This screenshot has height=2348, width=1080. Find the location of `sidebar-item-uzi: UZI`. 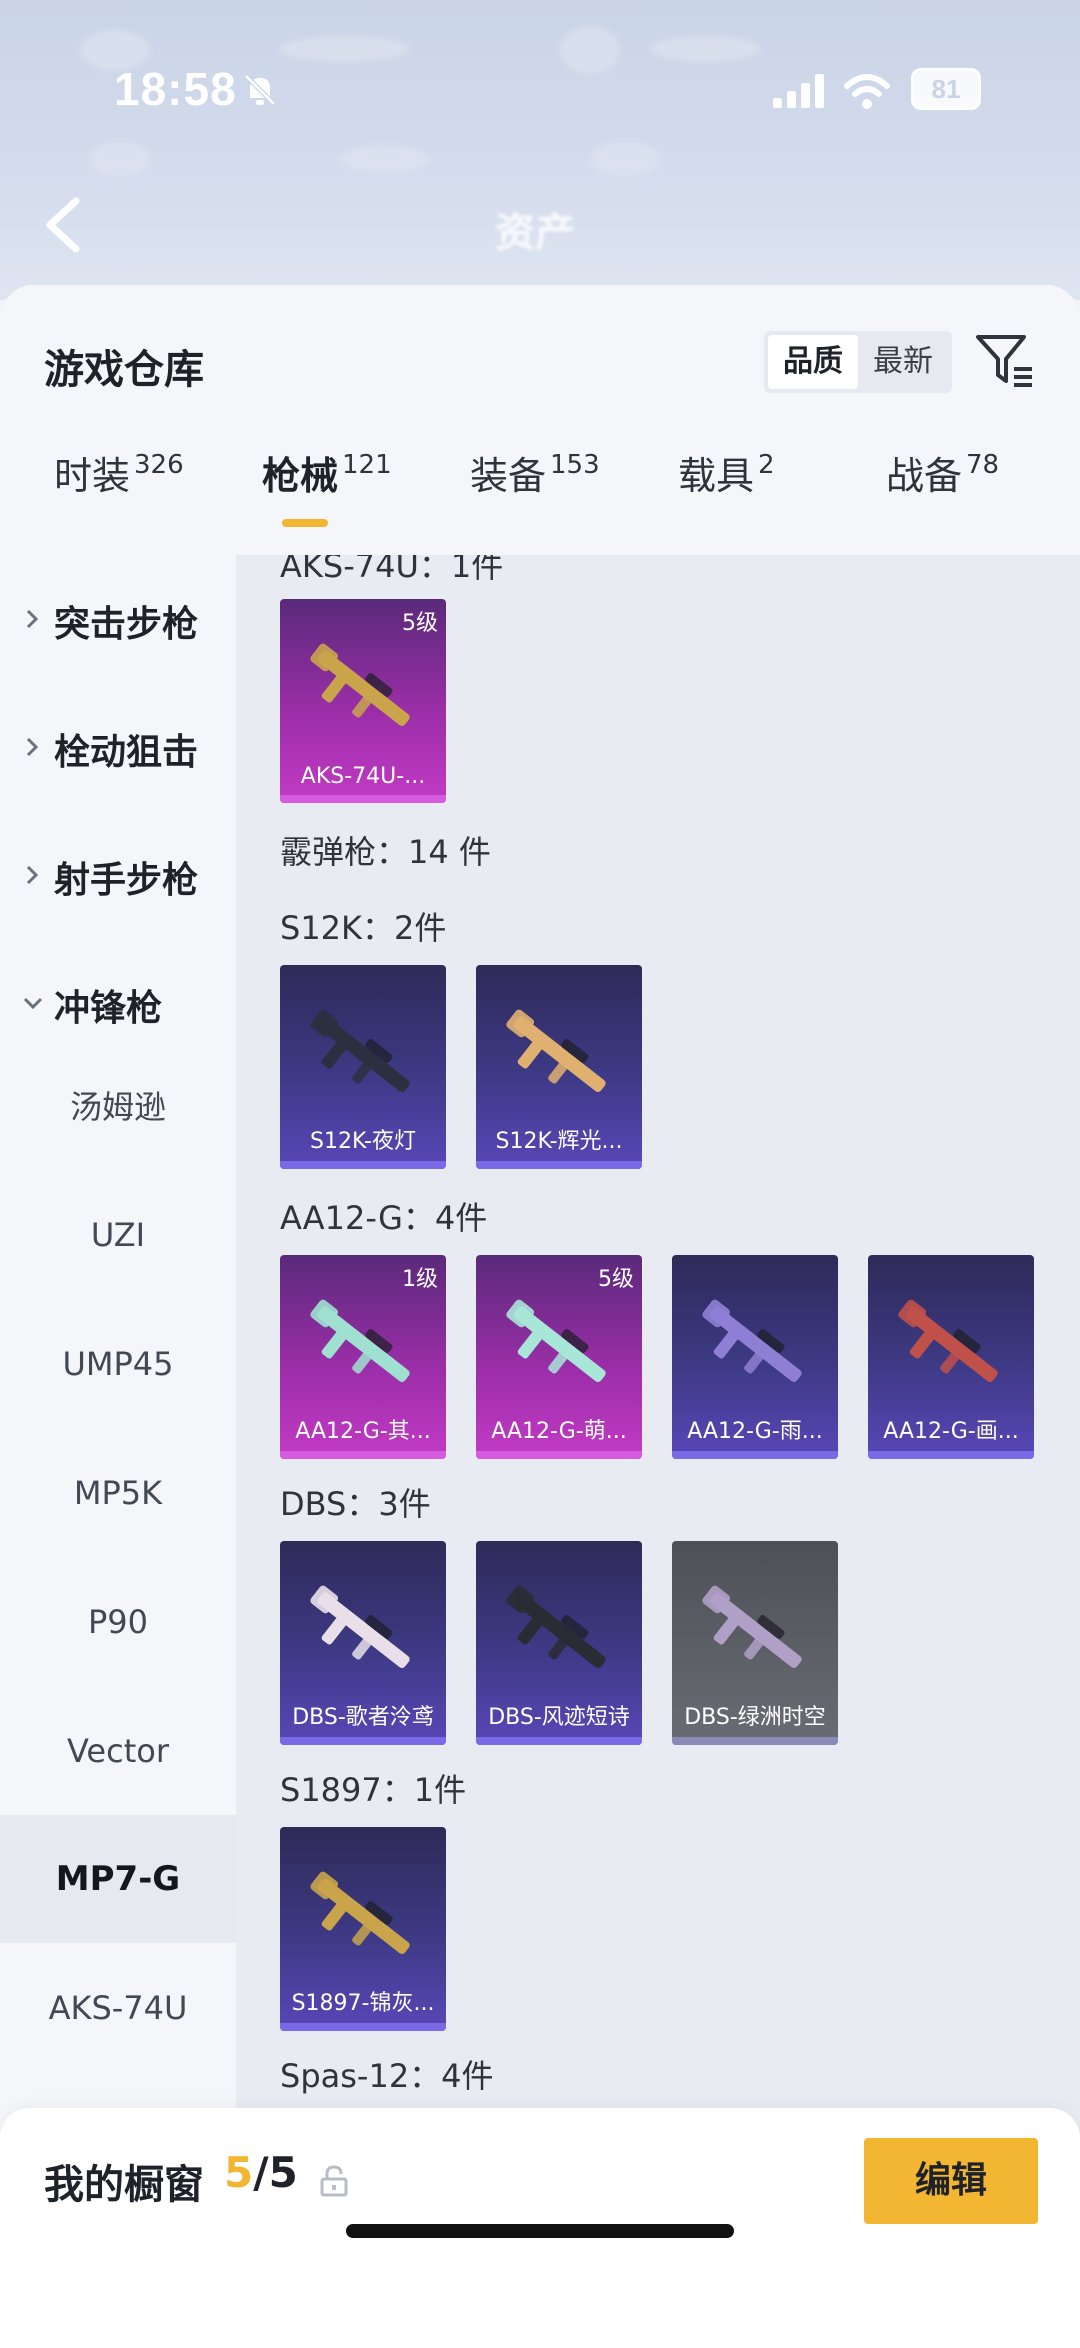

sidebar-item-uzi: UZI is located at coordinates (118, 1235).